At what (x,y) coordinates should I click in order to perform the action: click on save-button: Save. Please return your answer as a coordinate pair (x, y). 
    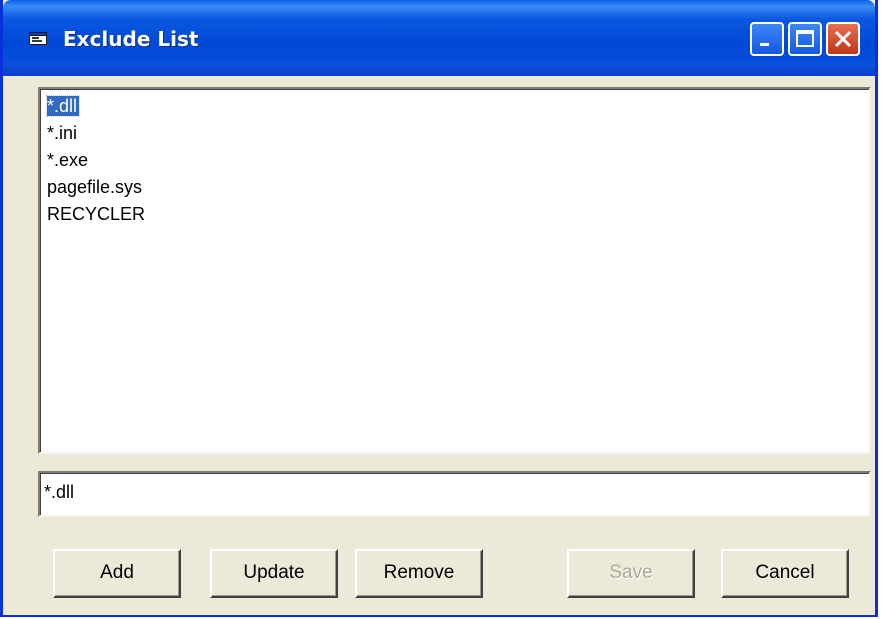
    Looking at the image, I should click on (631, 573).